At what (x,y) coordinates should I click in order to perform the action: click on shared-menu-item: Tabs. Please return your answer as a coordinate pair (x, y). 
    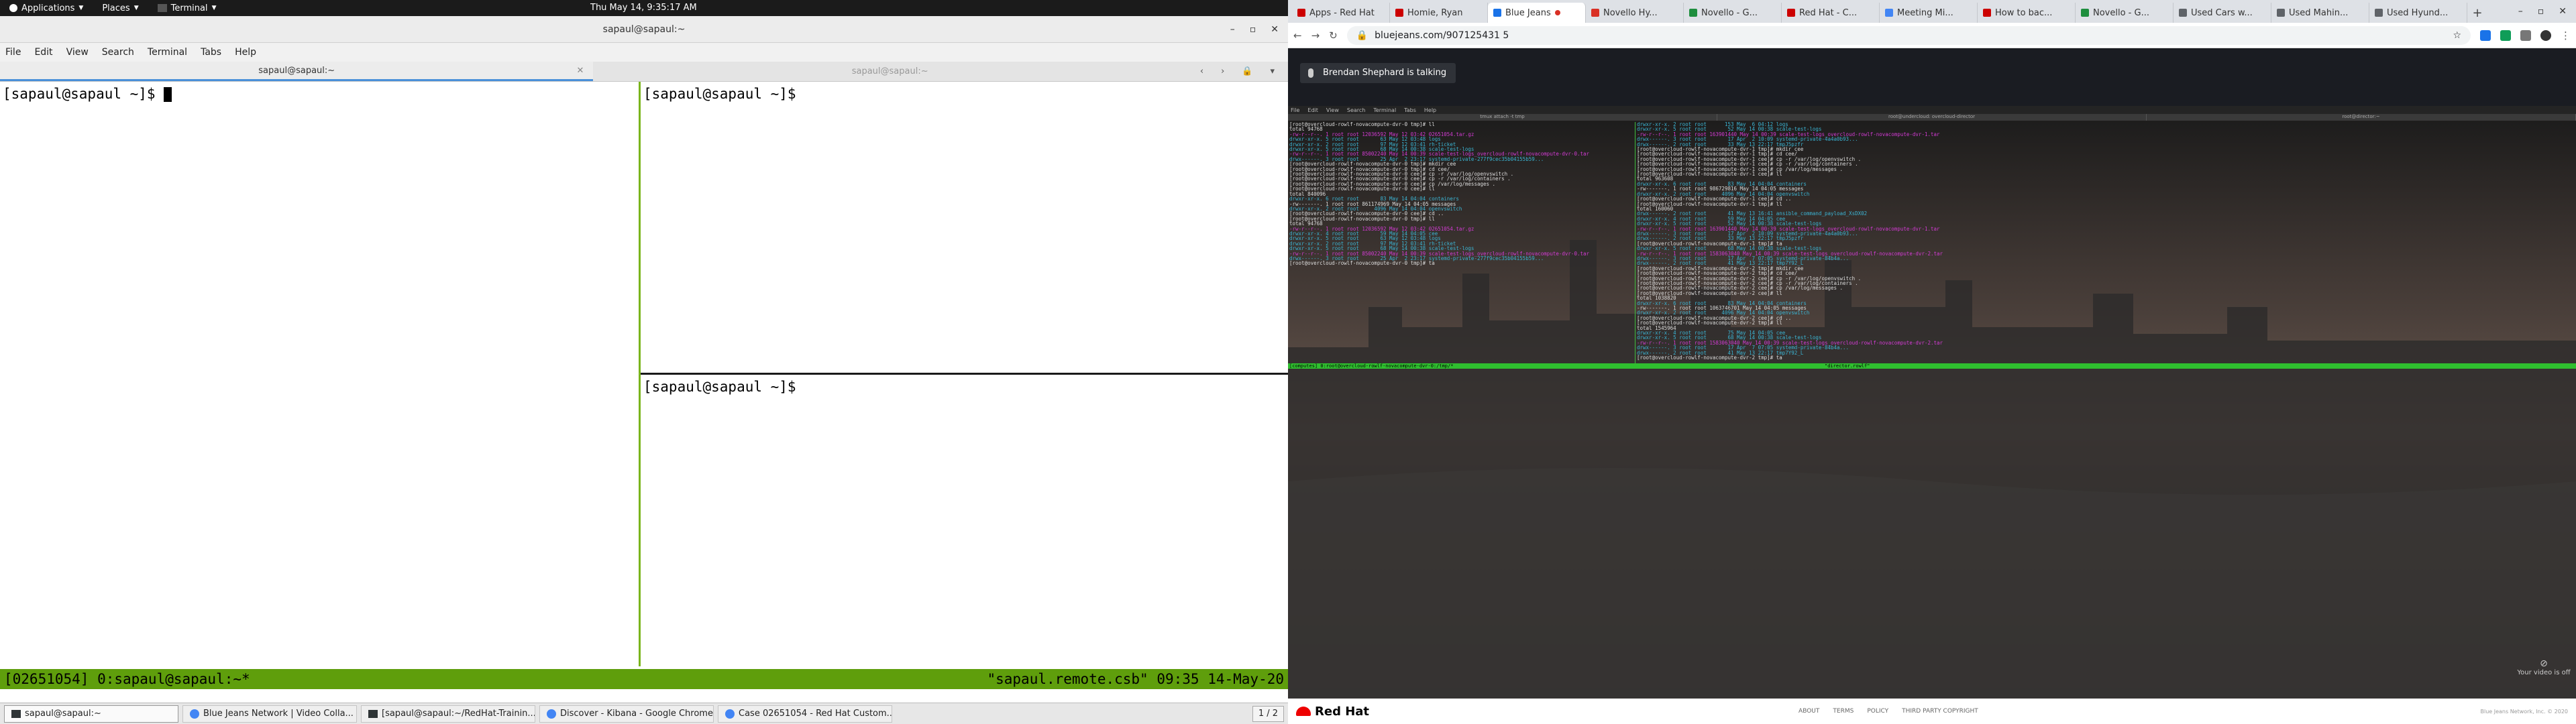
    Looking at the image, I should click on (1410, 110).